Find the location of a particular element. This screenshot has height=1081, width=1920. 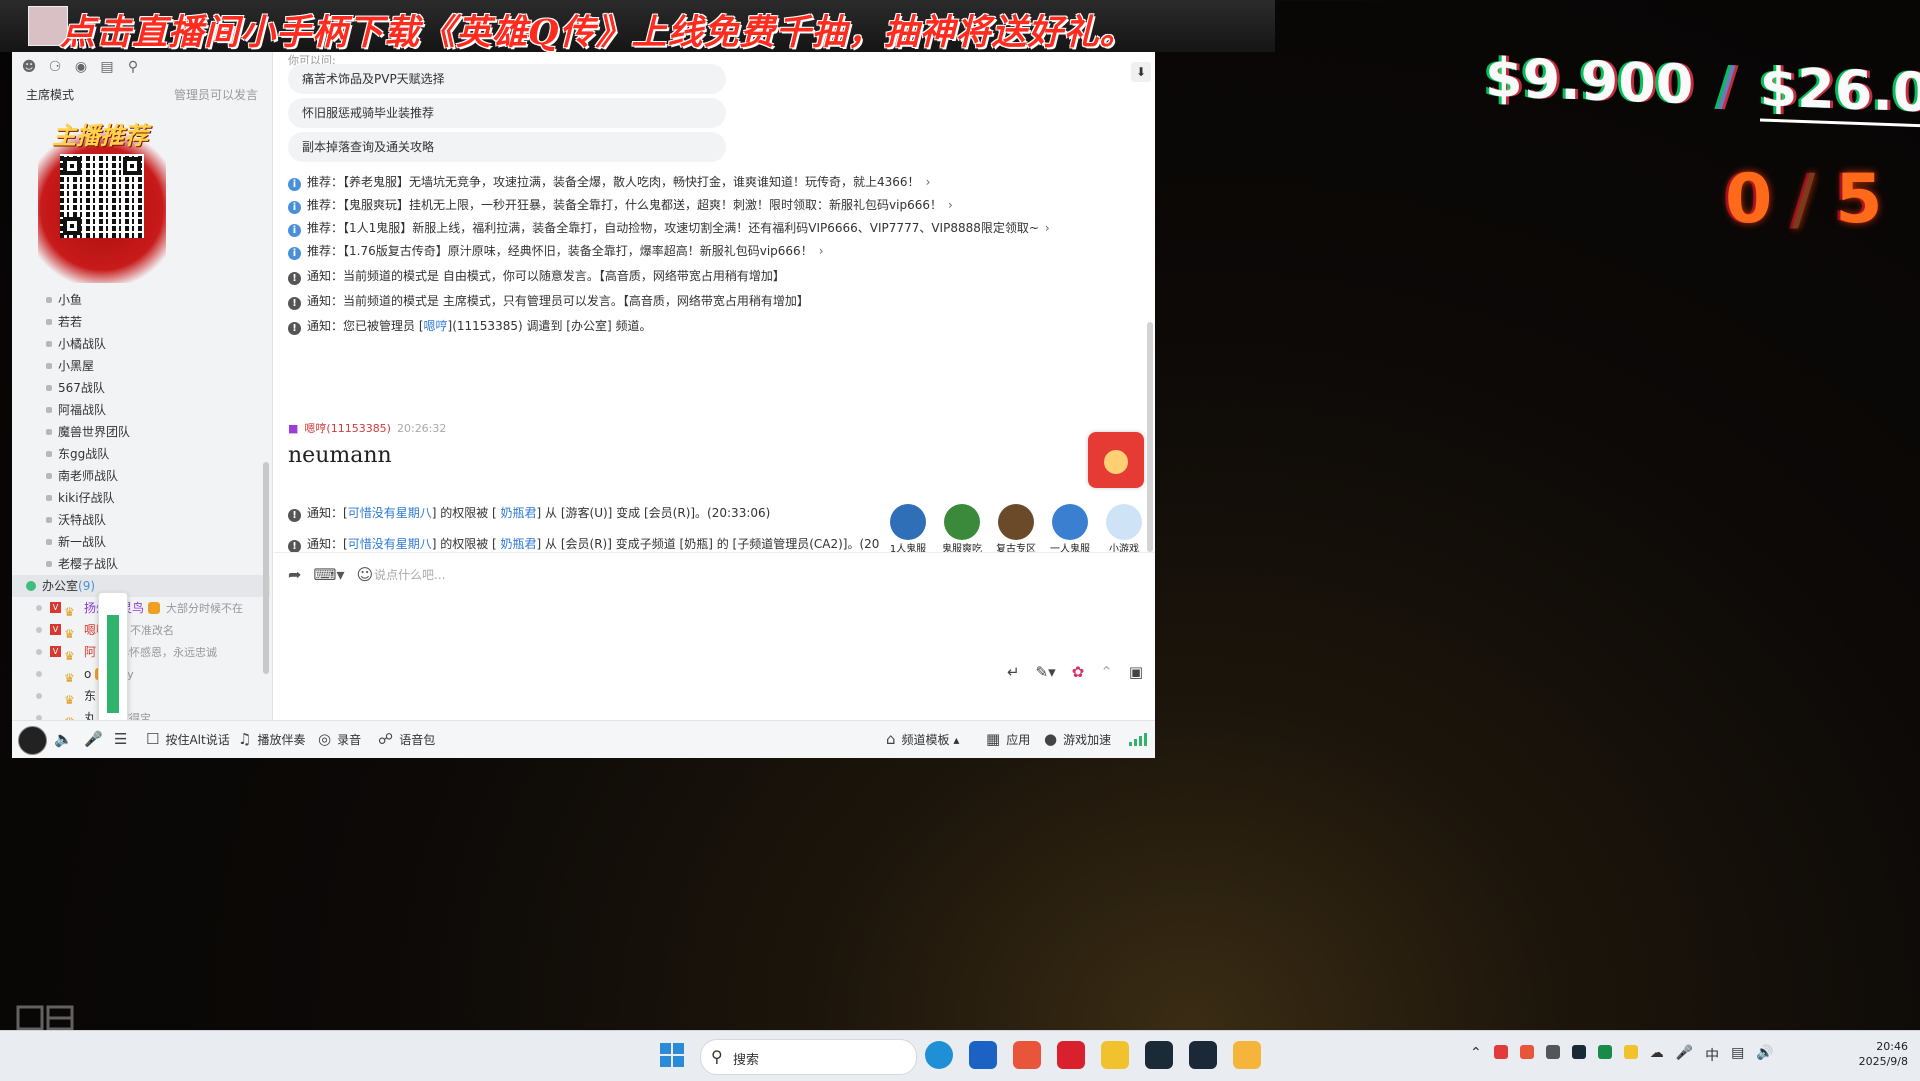

gamepad-icon: ⌨▾ is located at coordinates (328, 574).